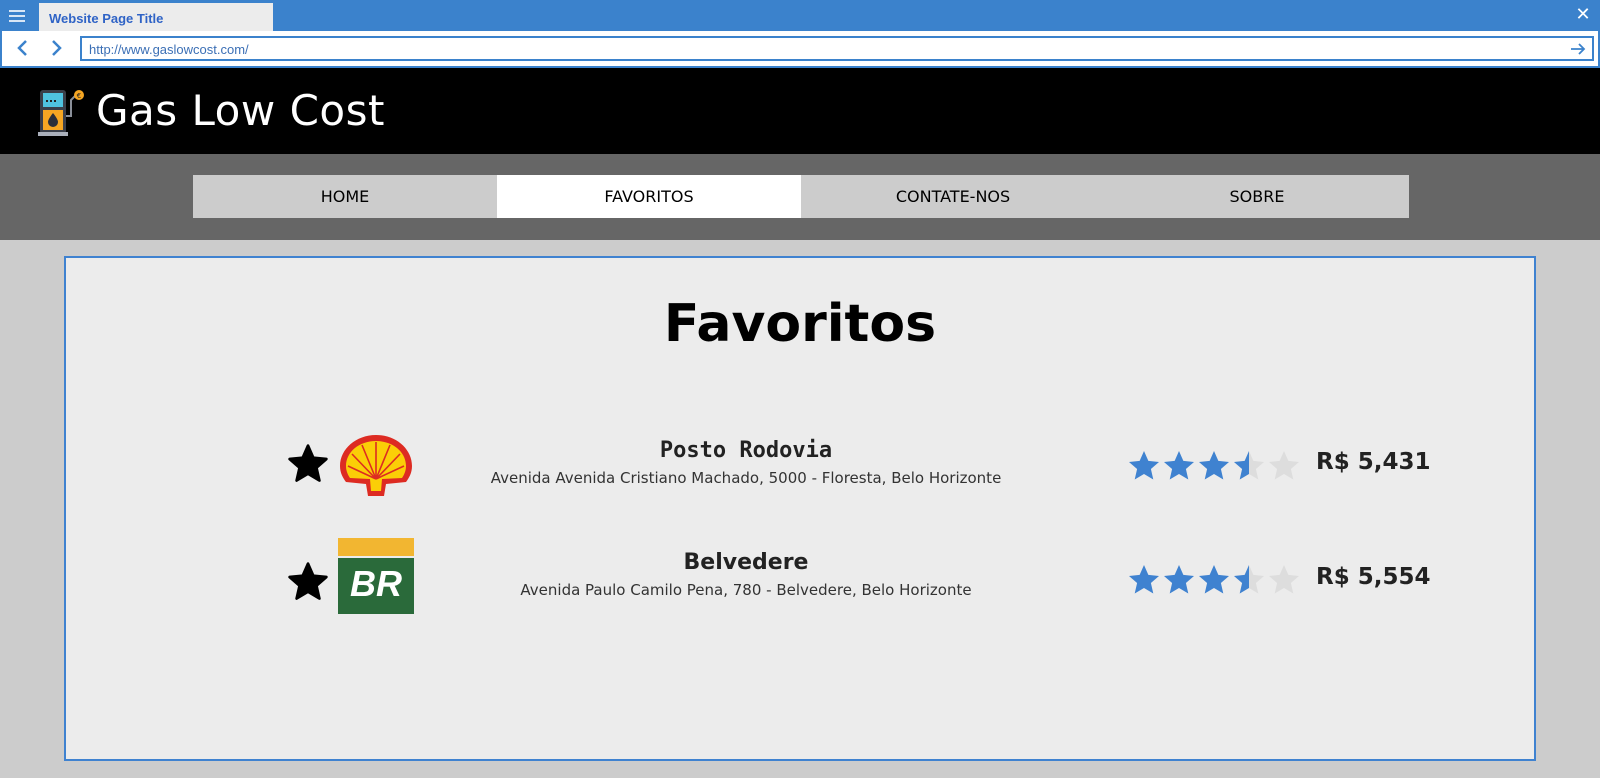 The image size is (1600, 778). What do you see at coordinates (19, 16) in the screenshot?
I see `hamburger-menu-icon` at bounding box center [19, 16].